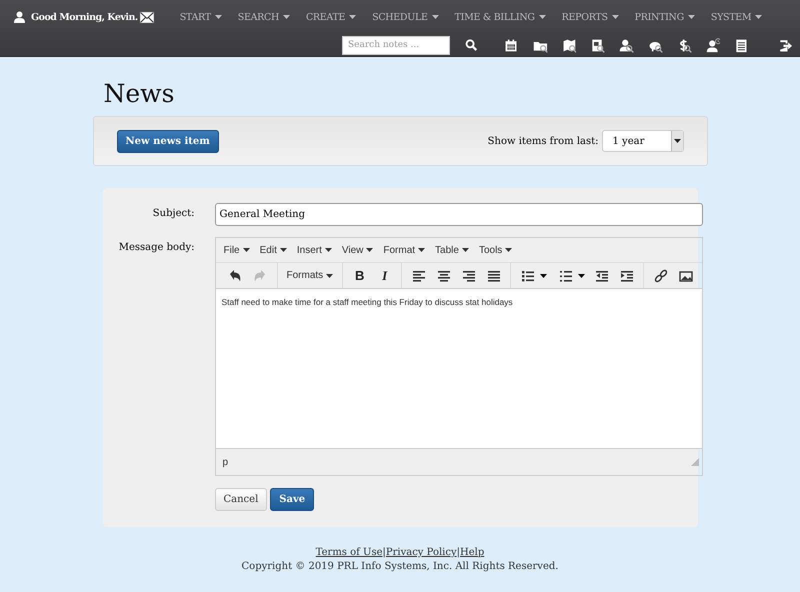 The height and width of the screenshot is (592, 800). Describe the element at coordinates (241, 499) in the screenshot. I see `cancel-button: Cancel` at that location.